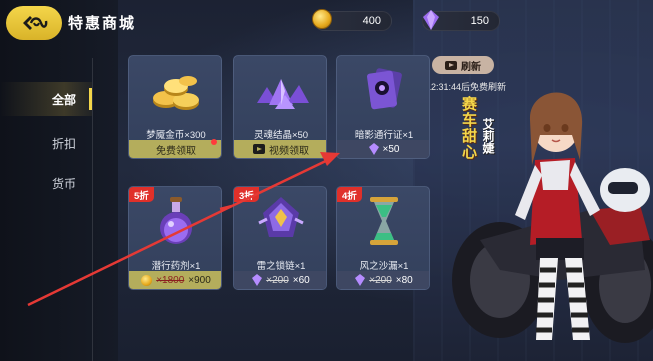 The width and height of the screenshot is (653, 361). What do you see at coordinates (281, 135) in the screenshot?
I see `card-name: 灵魂结晶×50` at bounding box center [281, 135].